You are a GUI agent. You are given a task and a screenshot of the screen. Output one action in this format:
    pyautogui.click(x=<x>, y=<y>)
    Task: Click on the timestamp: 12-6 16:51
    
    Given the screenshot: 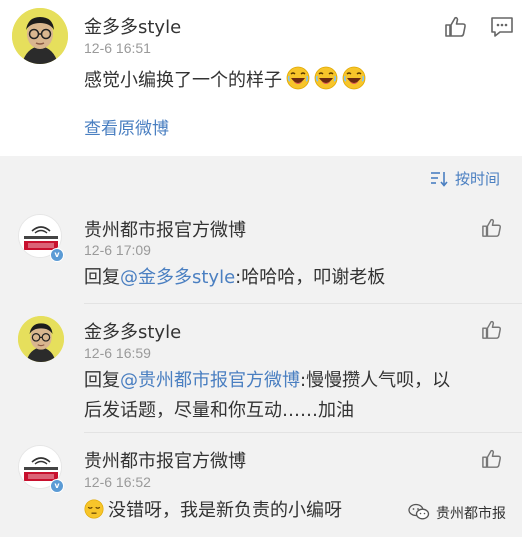 What is the action you would take?
    pyautogui.click(x=117, y=48)
    